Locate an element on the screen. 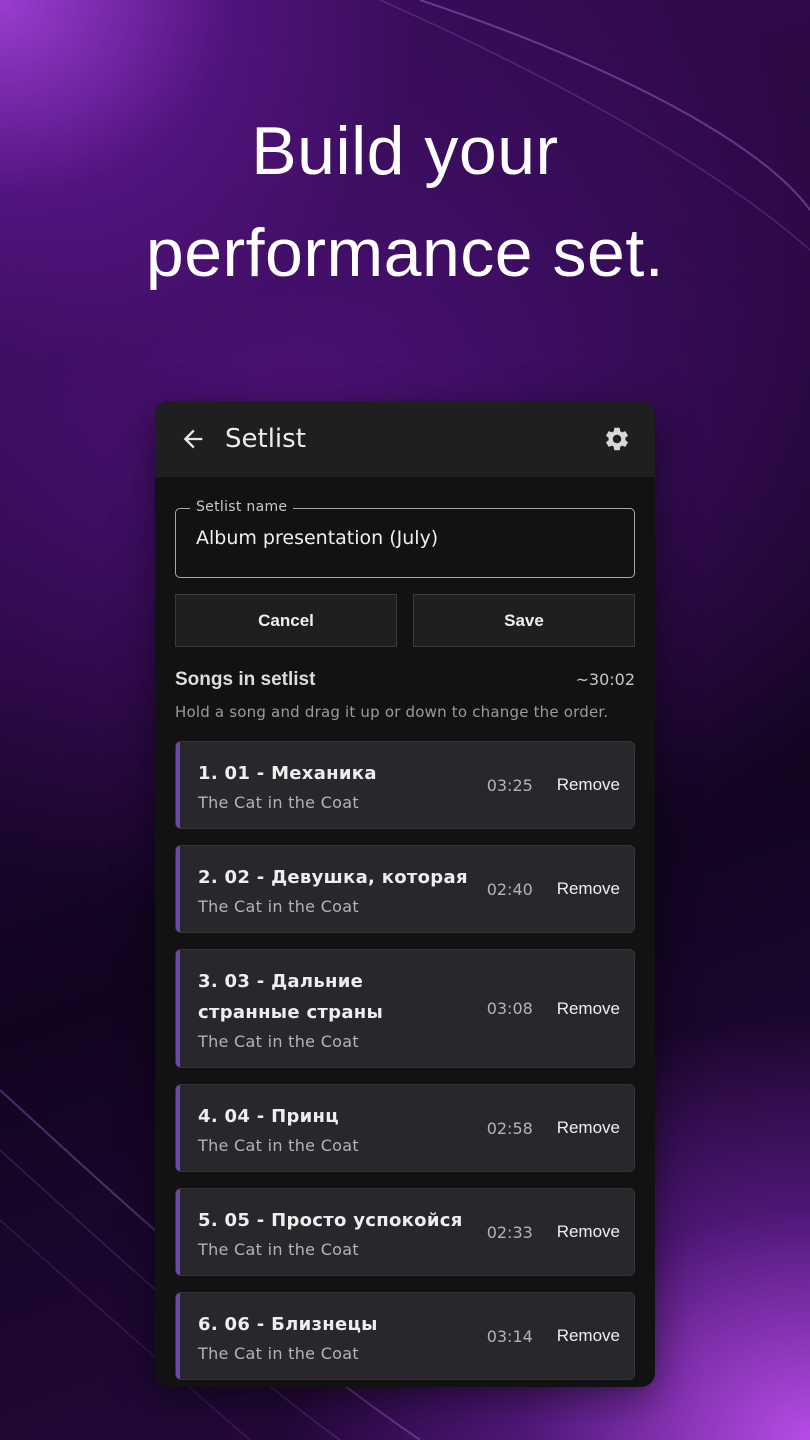  cancel-button: Cancel is located at coordinates (286, 620).